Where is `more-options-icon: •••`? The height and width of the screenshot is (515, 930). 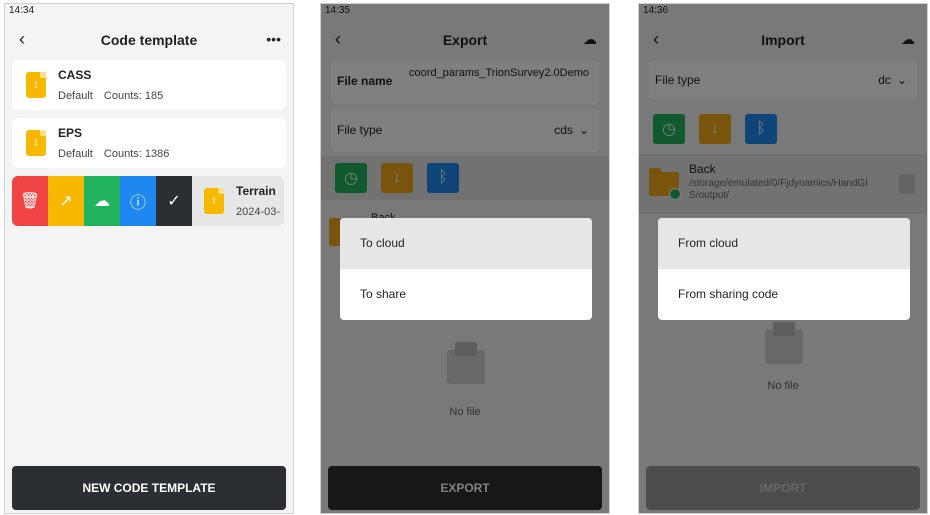 more-options-icon: ••• is located at coordinates (273, 39).